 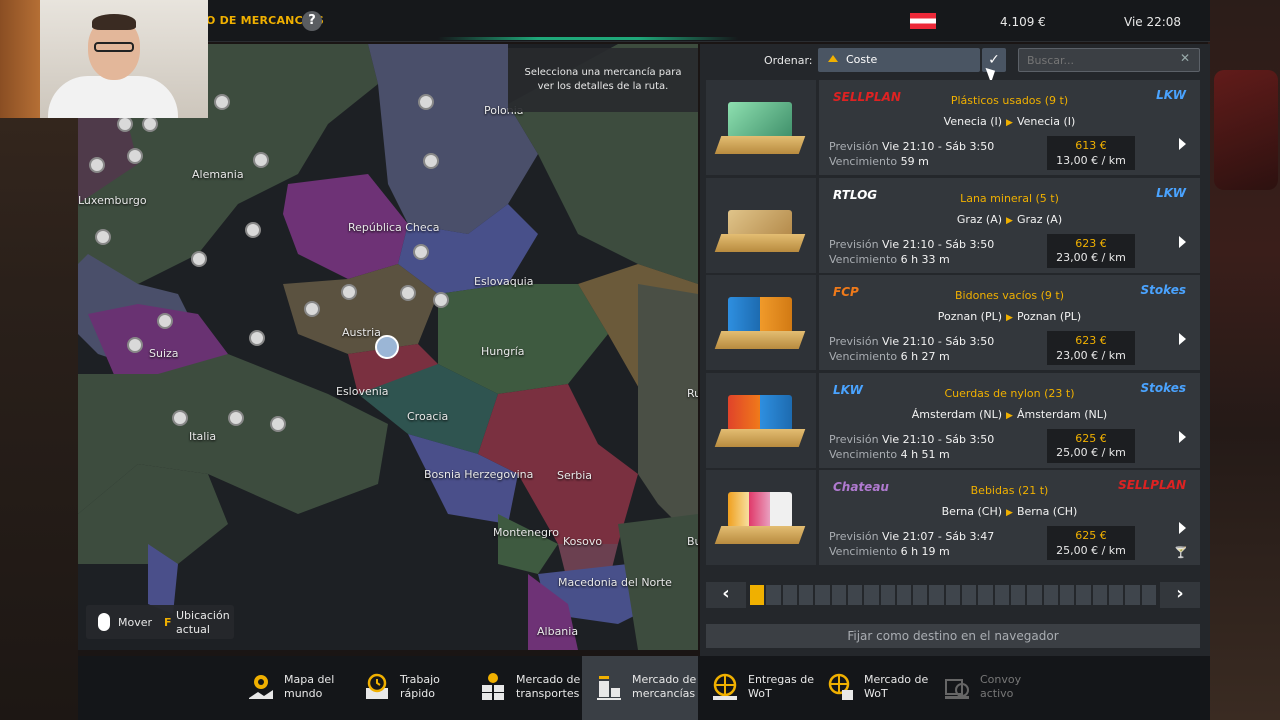 I want to click on map-label-montenegro: Montenegro, so click(x=526, y=532).